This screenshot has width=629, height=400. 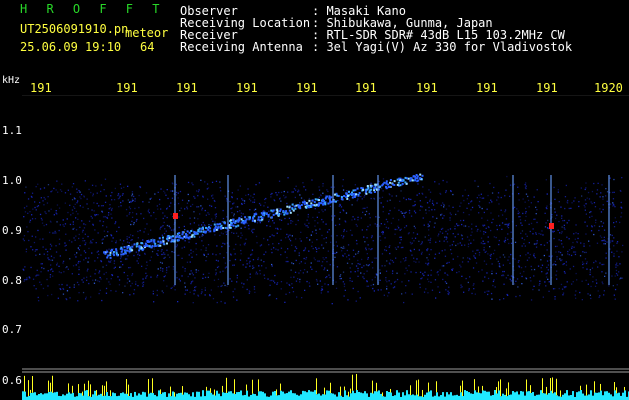 I want to click on label-antenna: Receiving Antenna, so click(x=241, y=47).